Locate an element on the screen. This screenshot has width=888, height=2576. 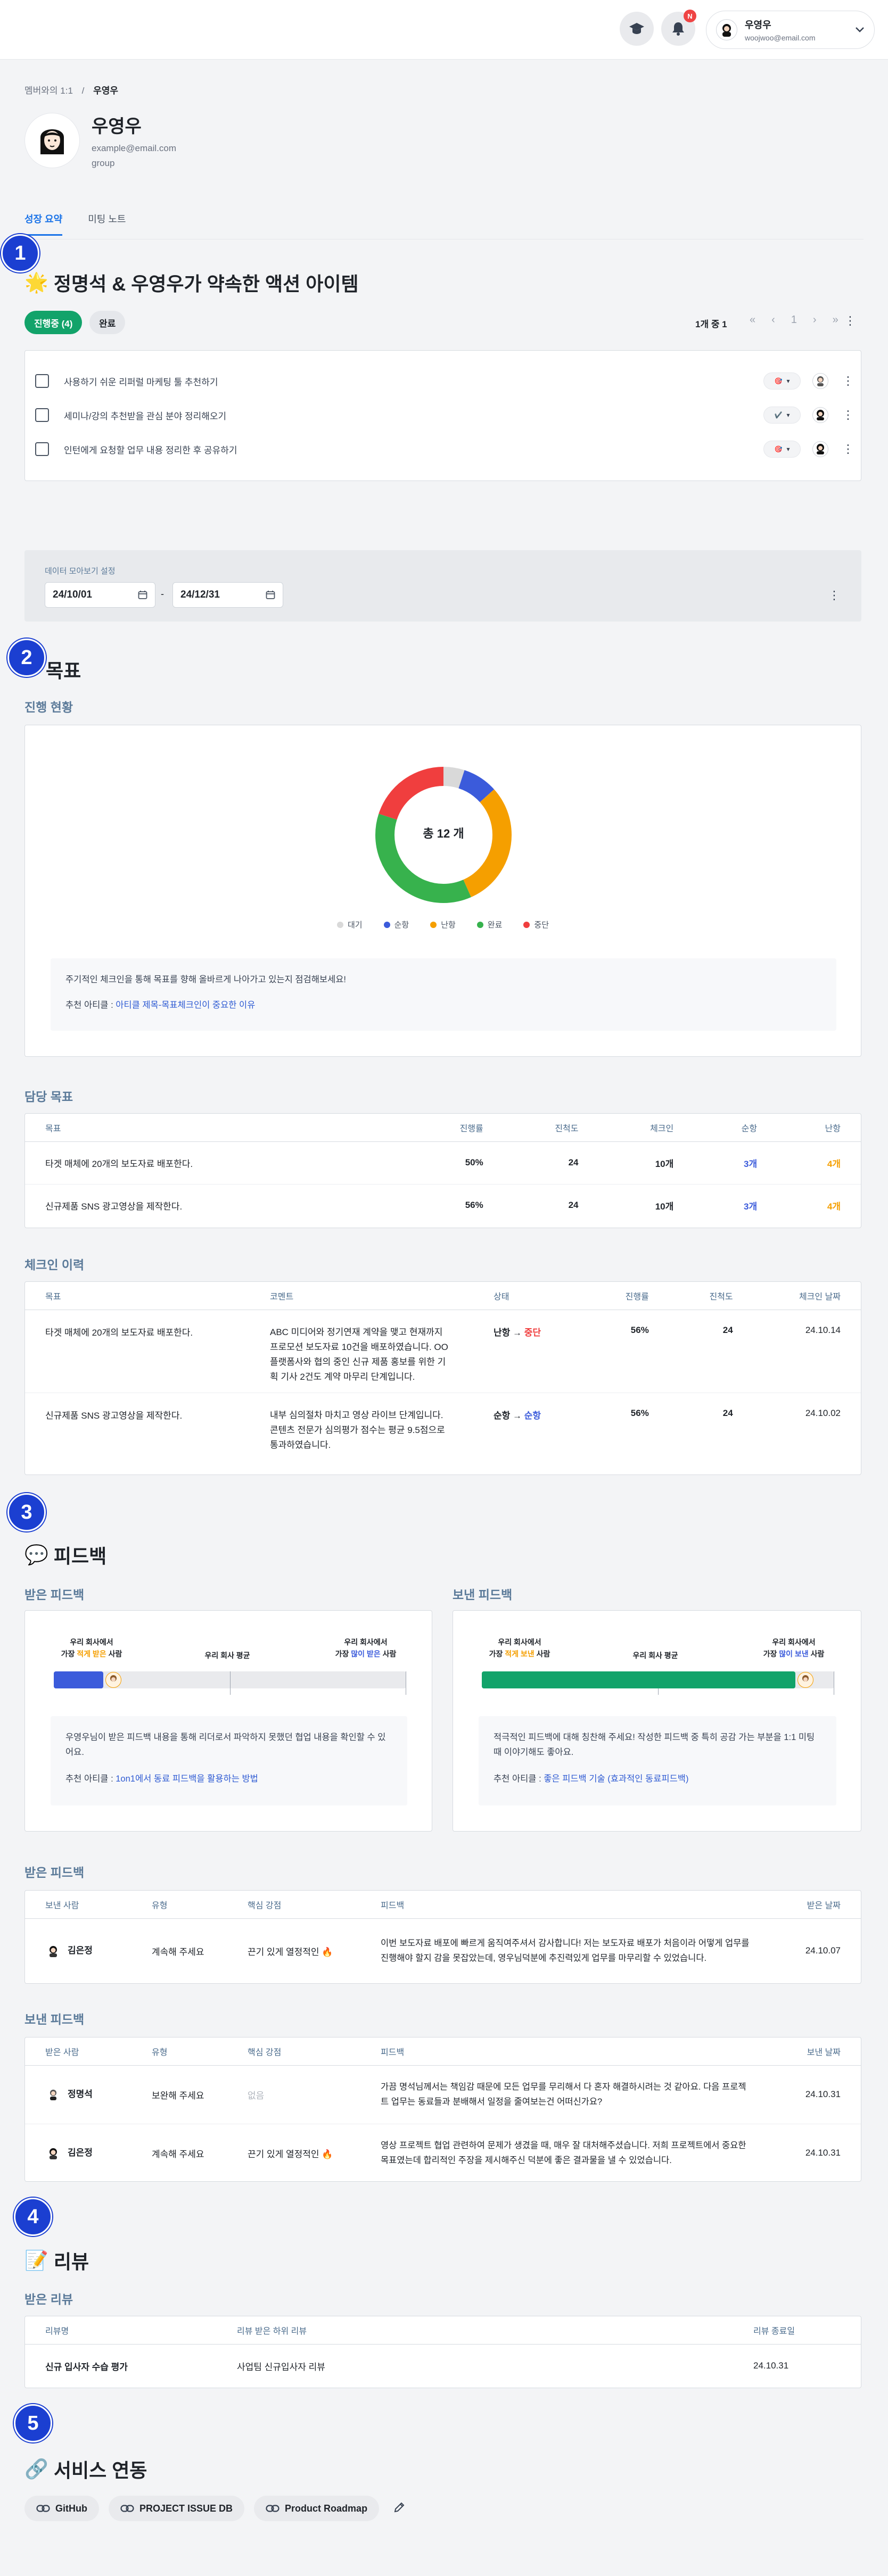
target-icon: 🎯 is located at coordinates (778, 381).